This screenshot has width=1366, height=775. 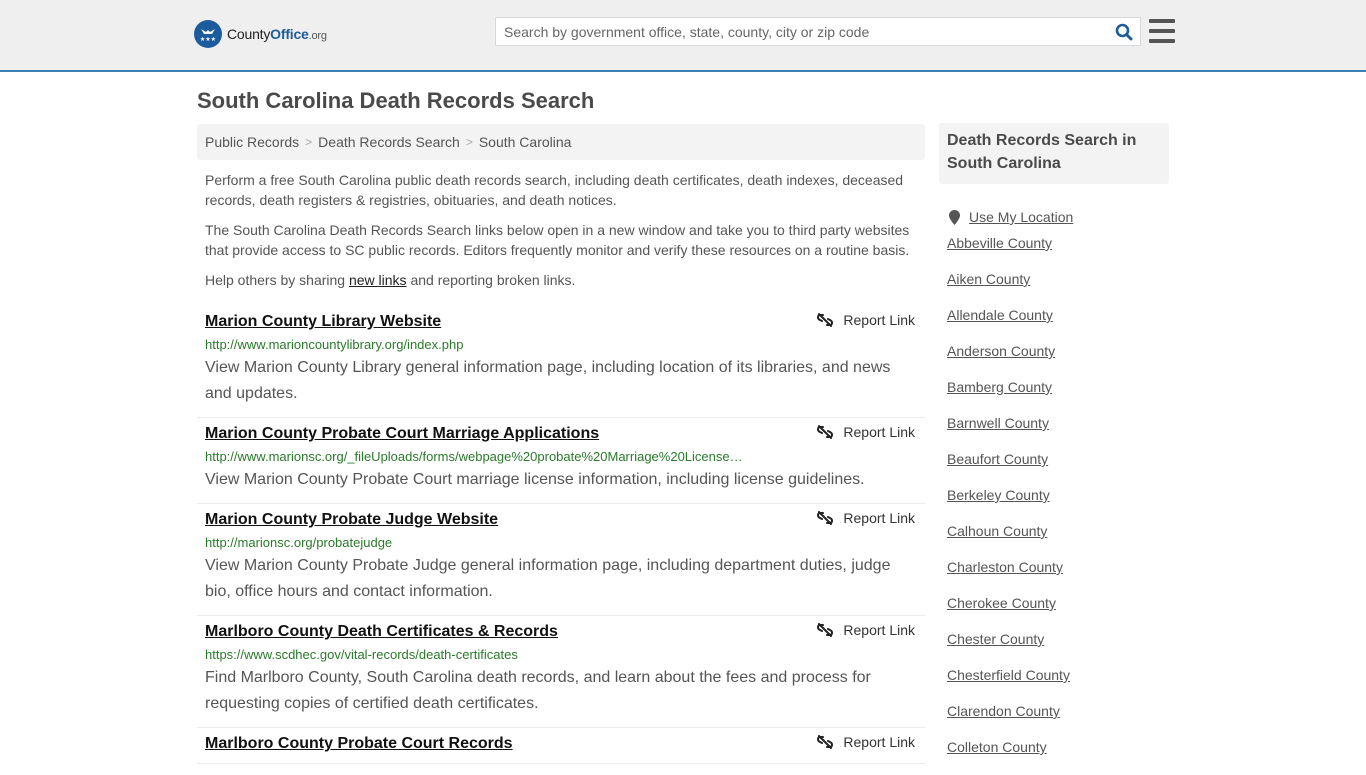 What do you see at coordinates (1058, 613) in the screenshot?
I see `sidebar-county-item: Cherokee County` at bounding box center [1058, 613].